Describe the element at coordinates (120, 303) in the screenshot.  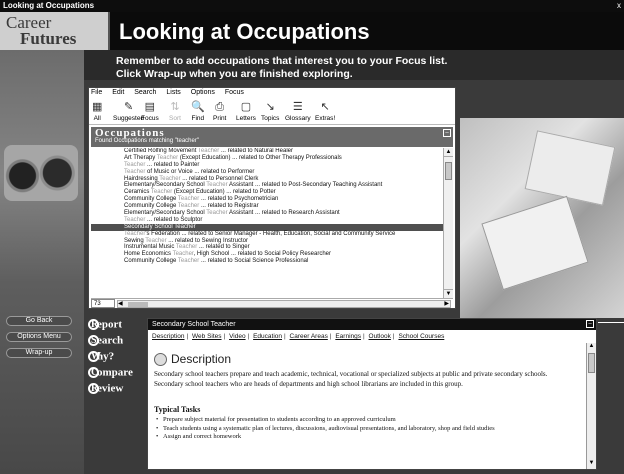
I see `scroll-left-arrow-icon: ◀` at that location.